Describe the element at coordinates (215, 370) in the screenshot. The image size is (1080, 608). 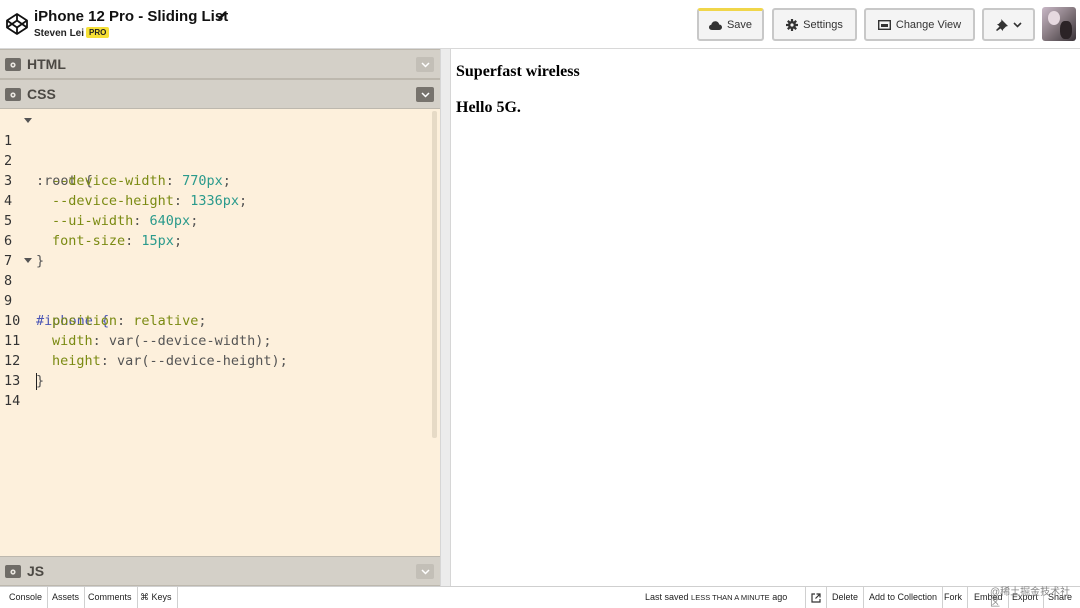
I see `code-line: 13` at that location.